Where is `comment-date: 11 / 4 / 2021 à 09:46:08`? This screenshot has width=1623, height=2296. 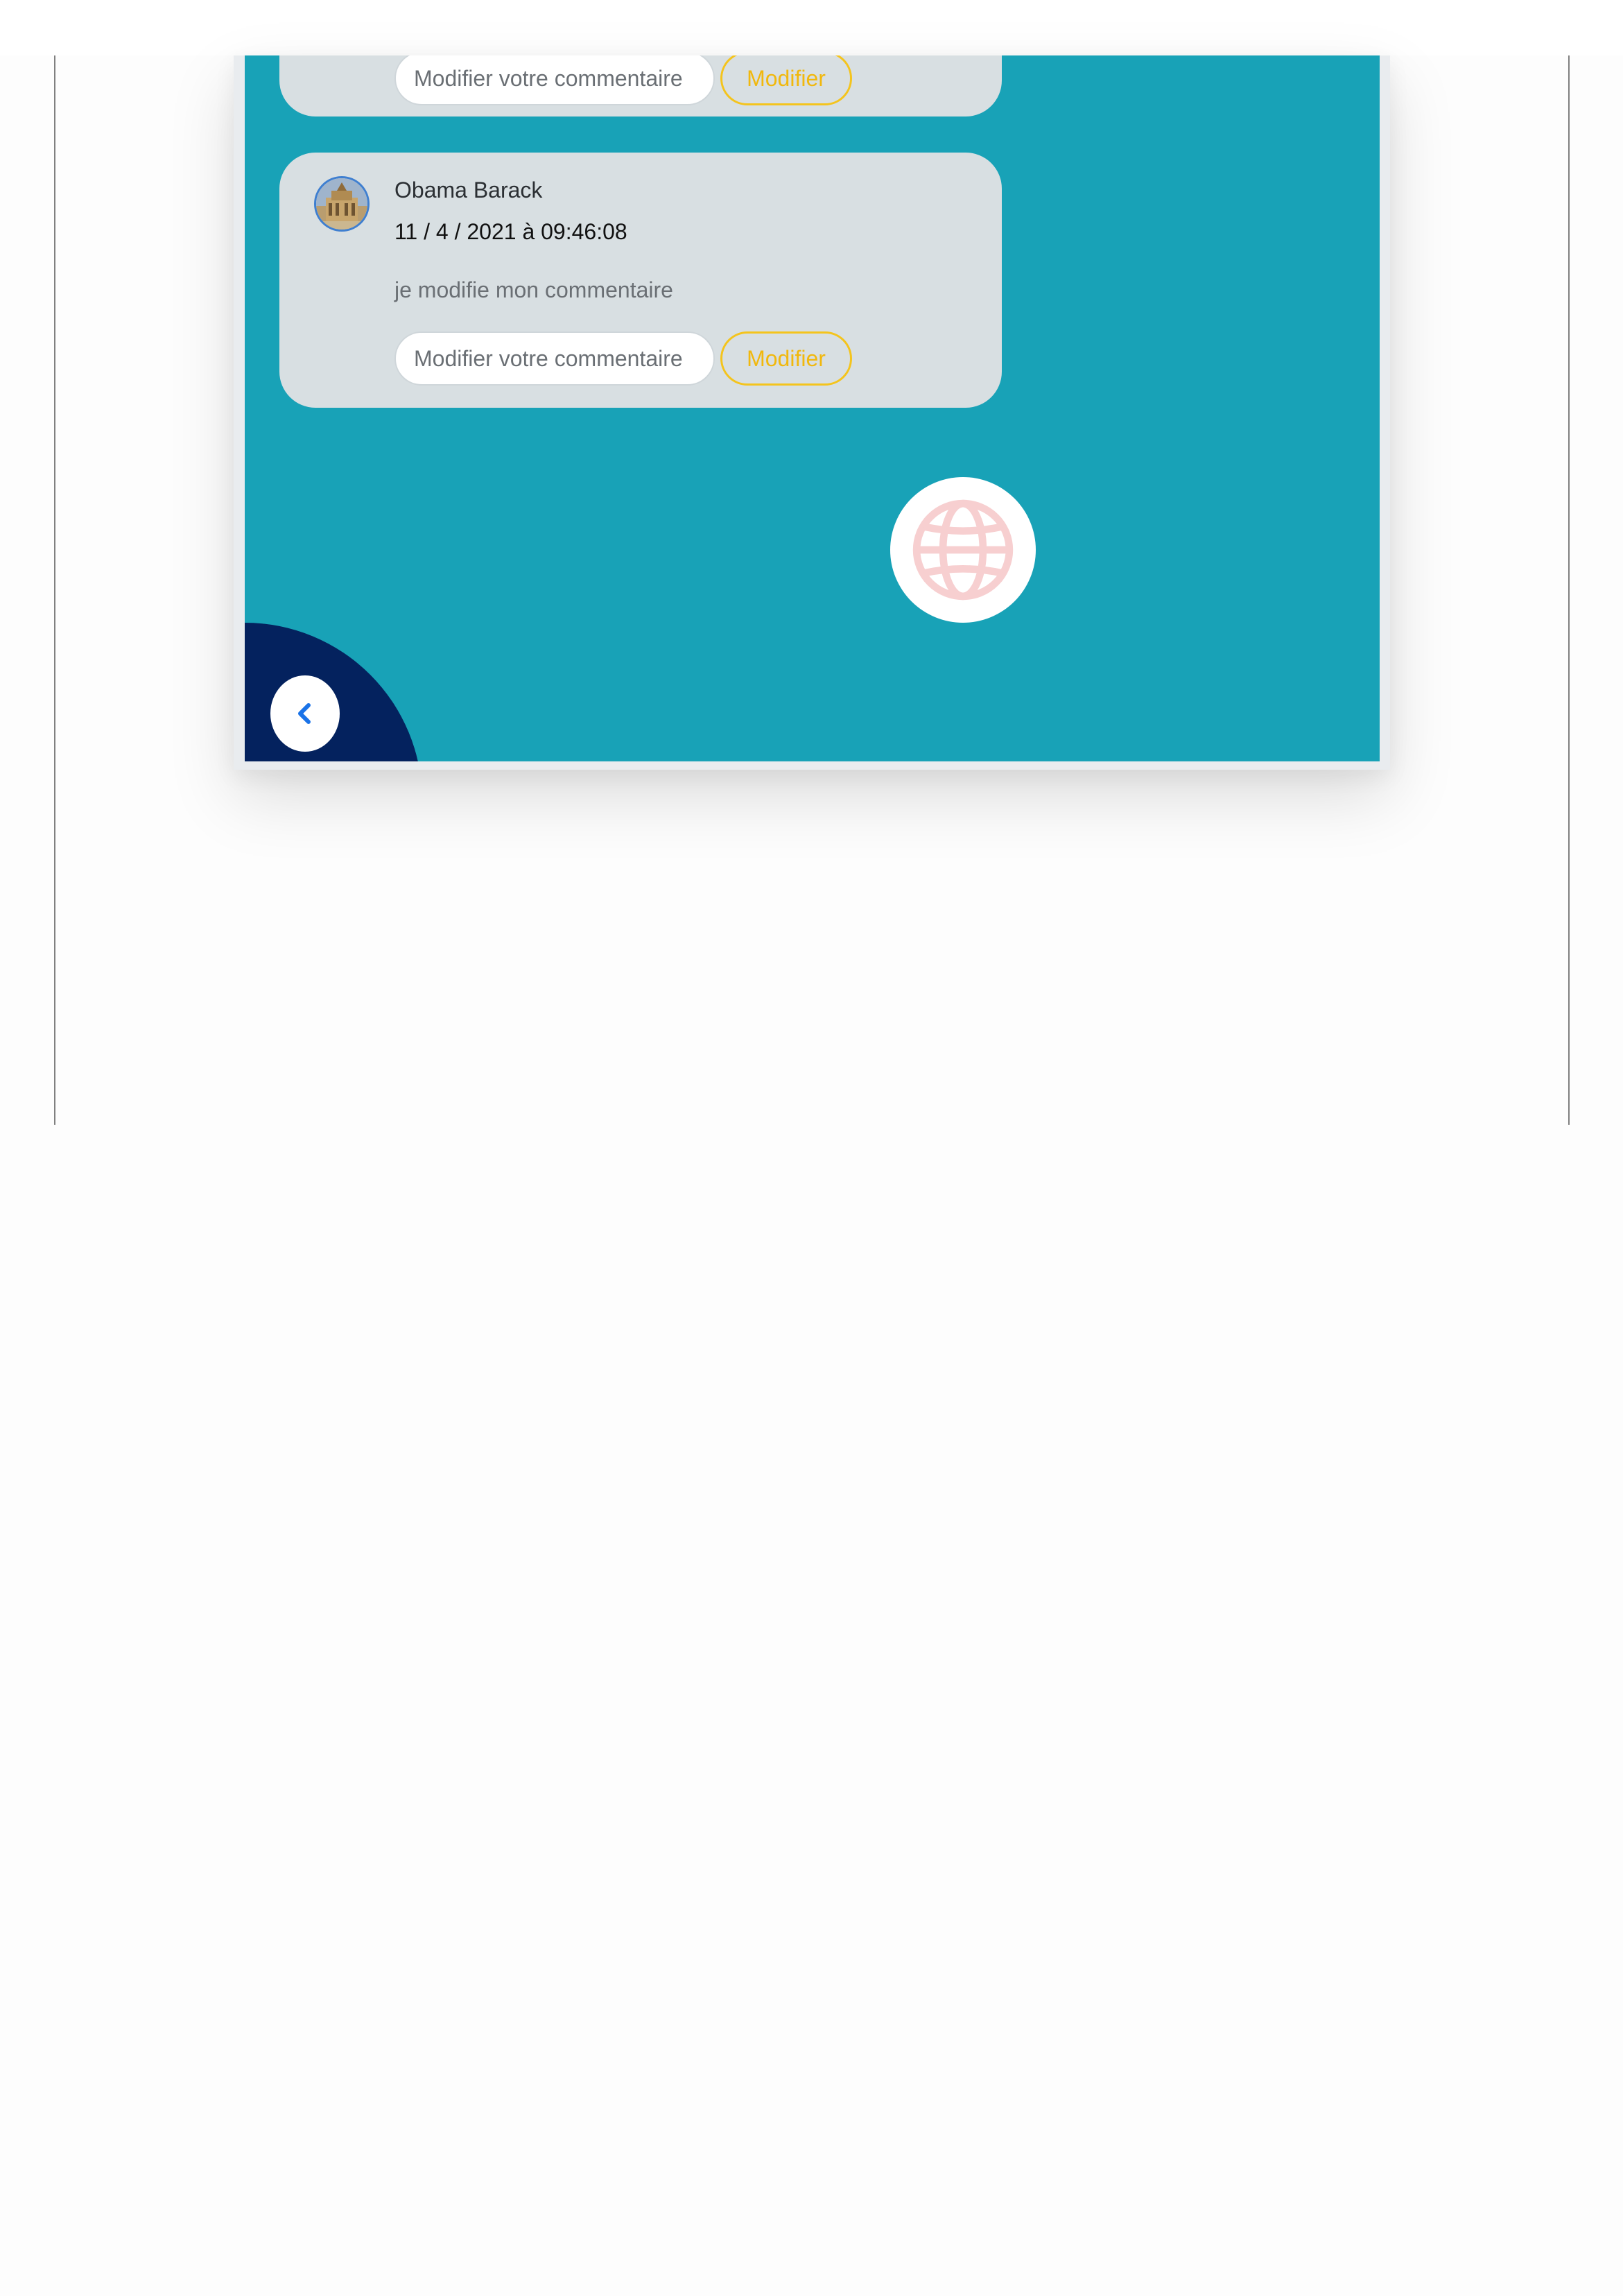 comment-date: 11 / 4 / 2021 à 09:46:08 is located at coordinates (511, 231).